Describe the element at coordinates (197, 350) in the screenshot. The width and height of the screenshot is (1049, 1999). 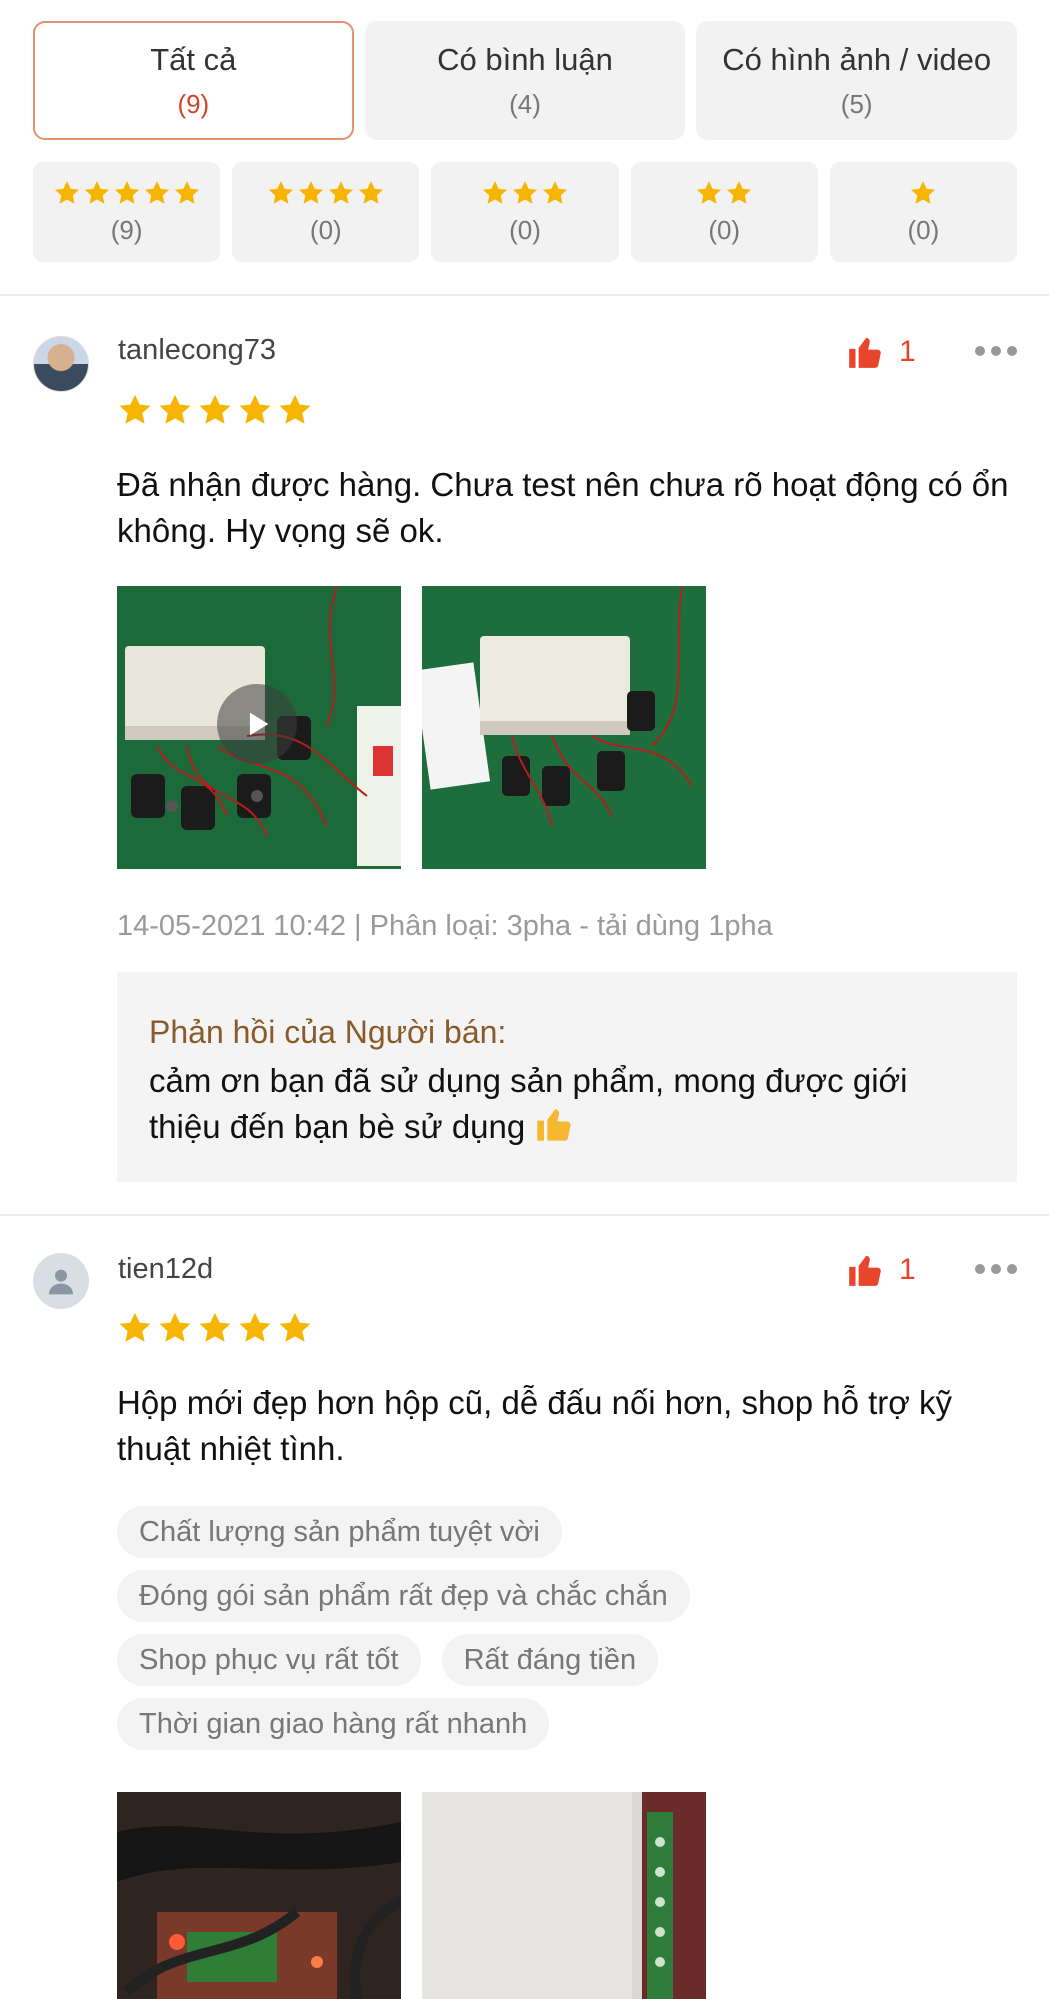
I see `reviewer-username: tanlecong73` at that location.